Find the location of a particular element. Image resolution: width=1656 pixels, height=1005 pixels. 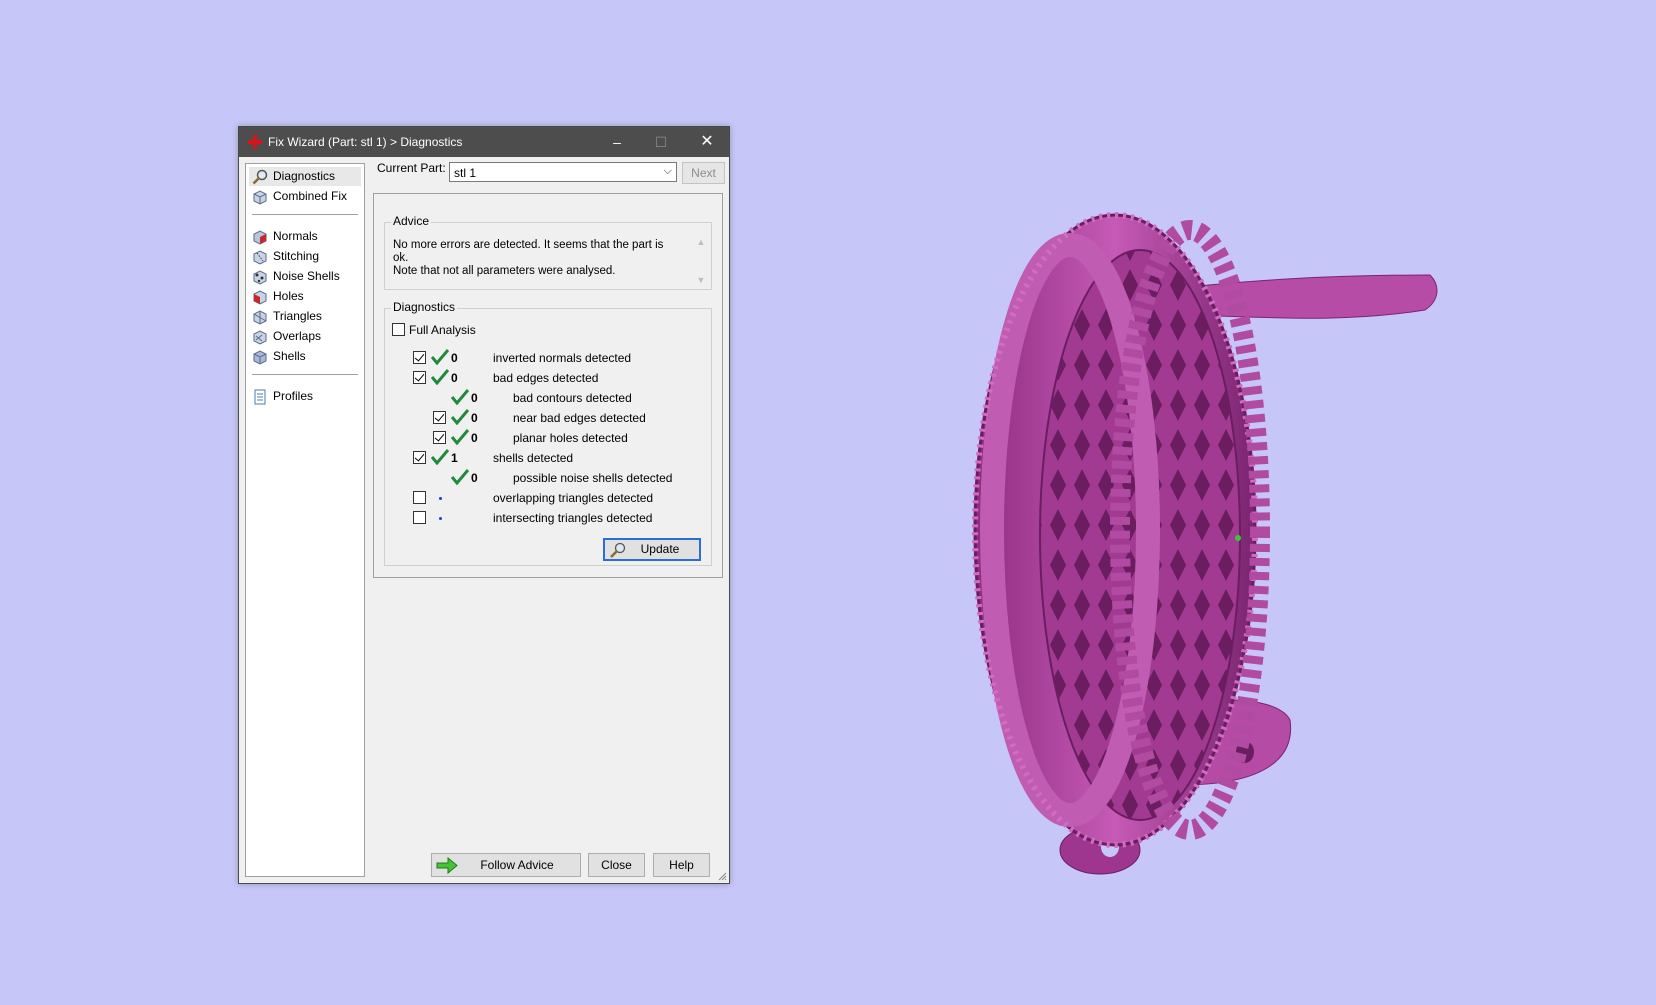

window-title: Fix Wizard (Part: stl 1) > Diagnostics is located at coordinates (365, 142).